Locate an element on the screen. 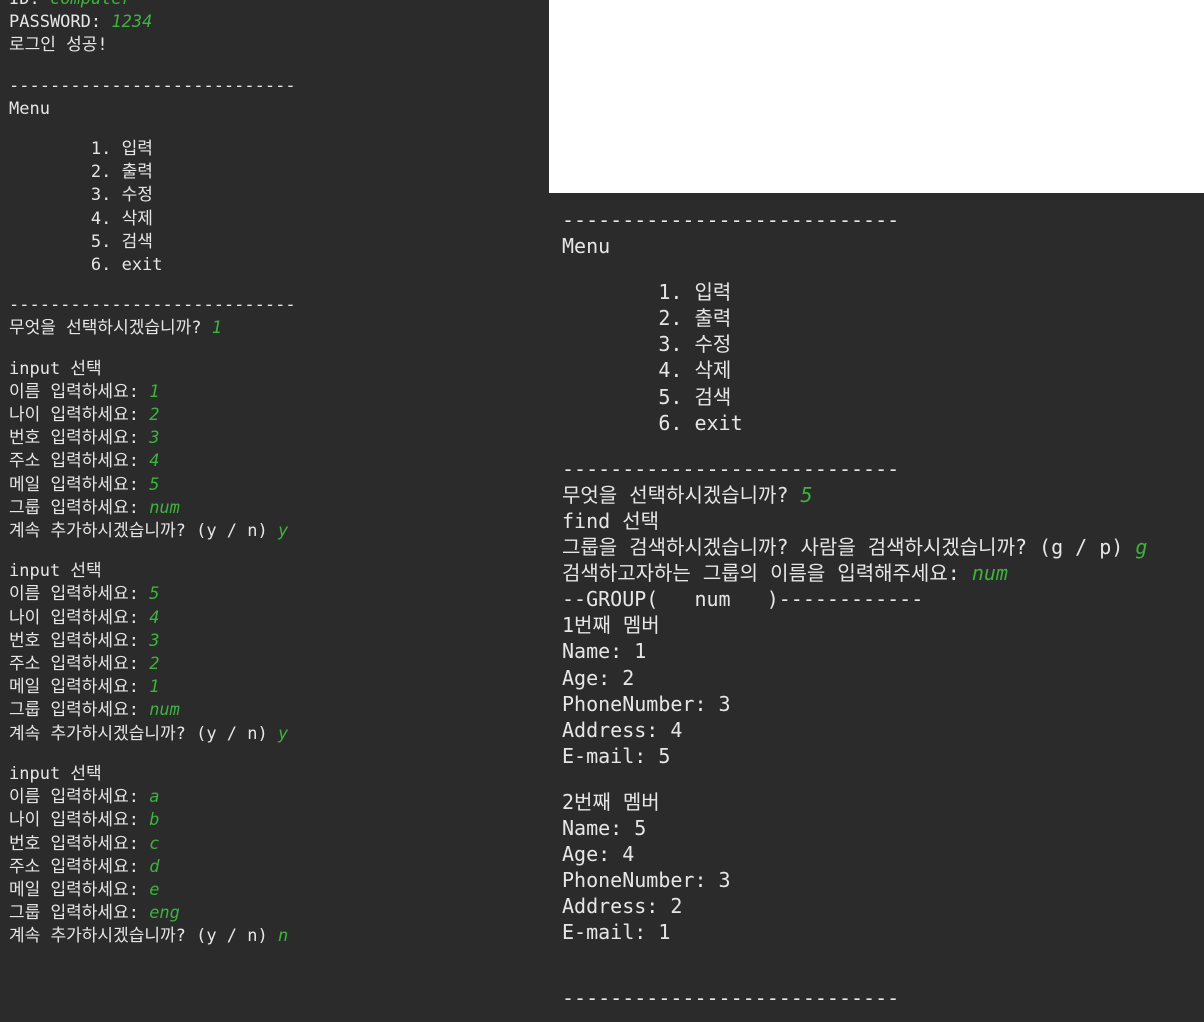 The image size is (1204, 1022). right-terminal-line: 2. 출력 is located at coordinates (883, 318).